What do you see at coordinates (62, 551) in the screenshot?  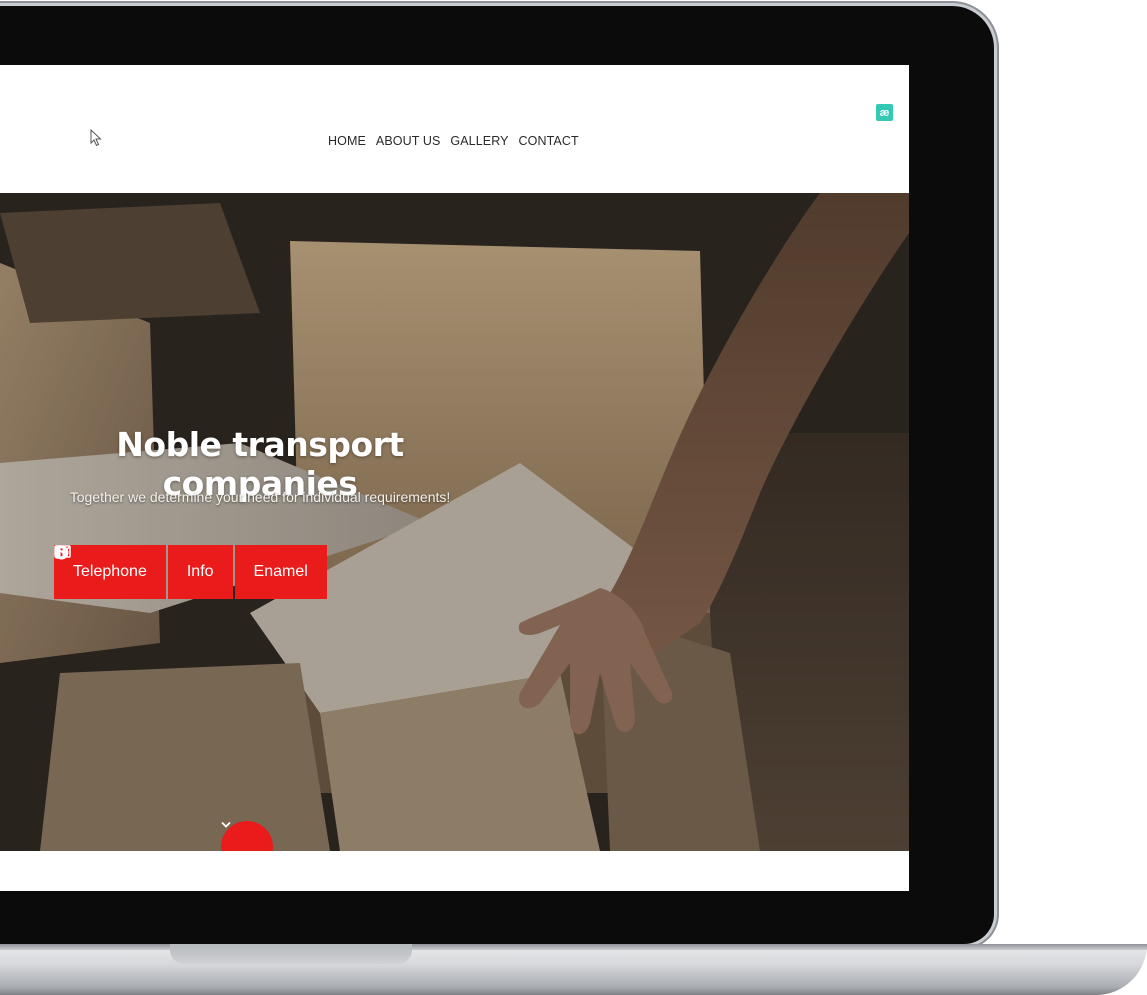 I see `envelope-icon` at bounding box center [62, 551].